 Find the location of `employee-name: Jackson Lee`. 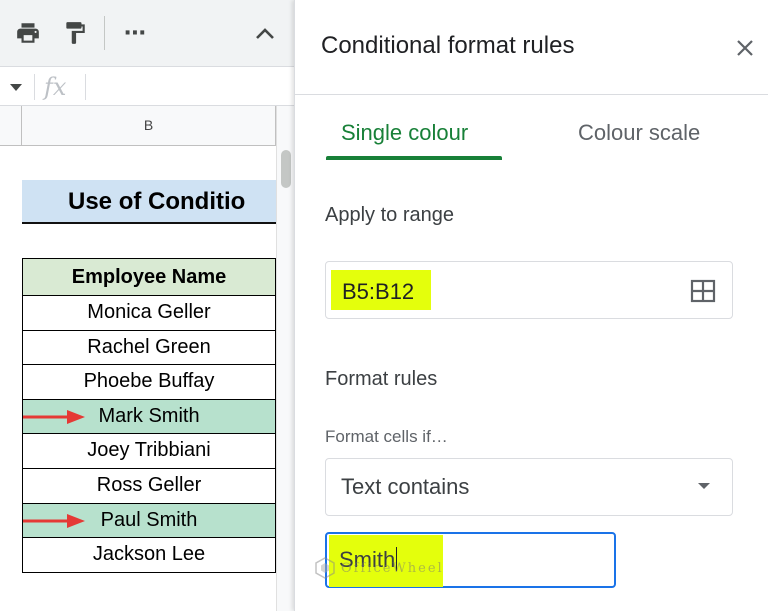

employee-name: Jackson Lee is located at coordinates (149, 554).